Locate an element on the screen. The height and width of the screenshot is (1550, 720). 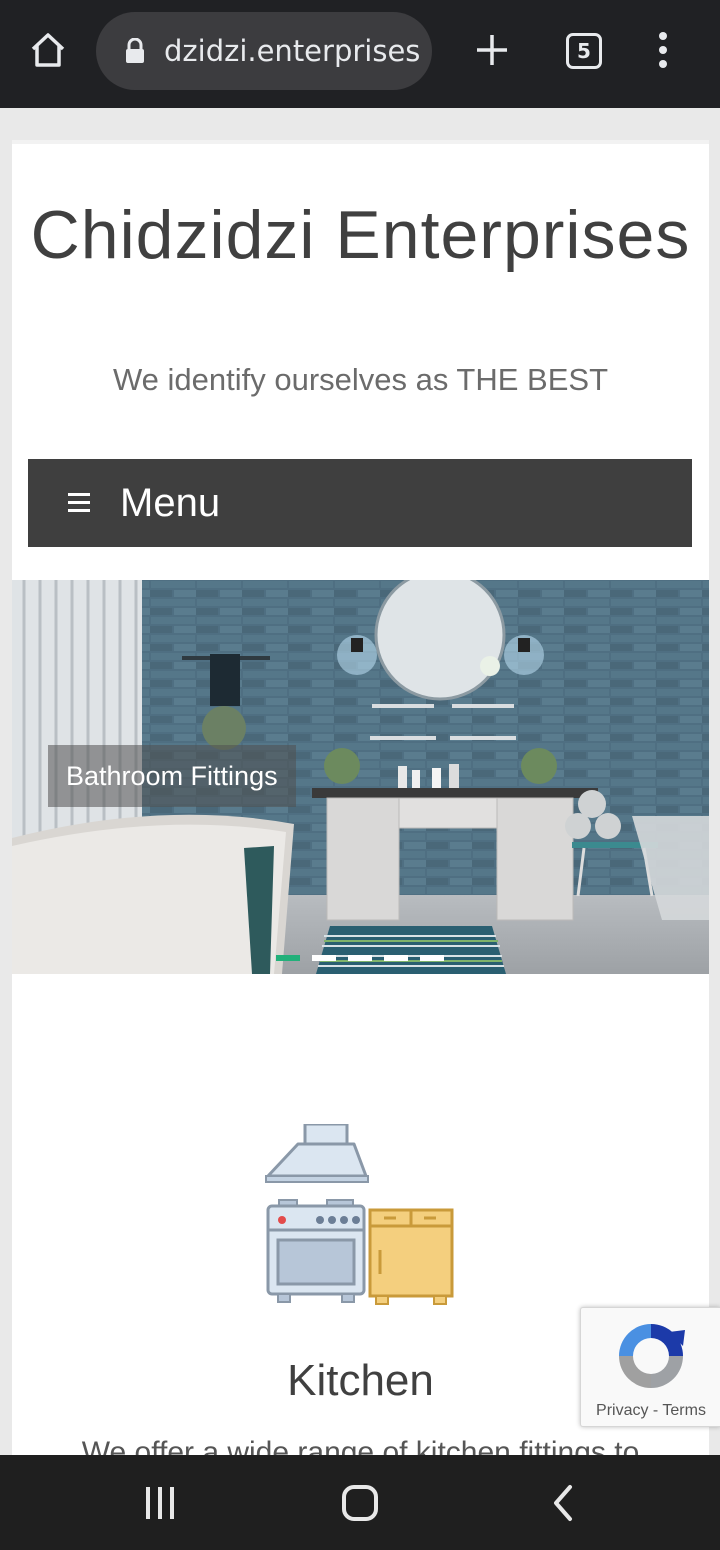
terms-link: Terms is located at coordinates (684, 1410).